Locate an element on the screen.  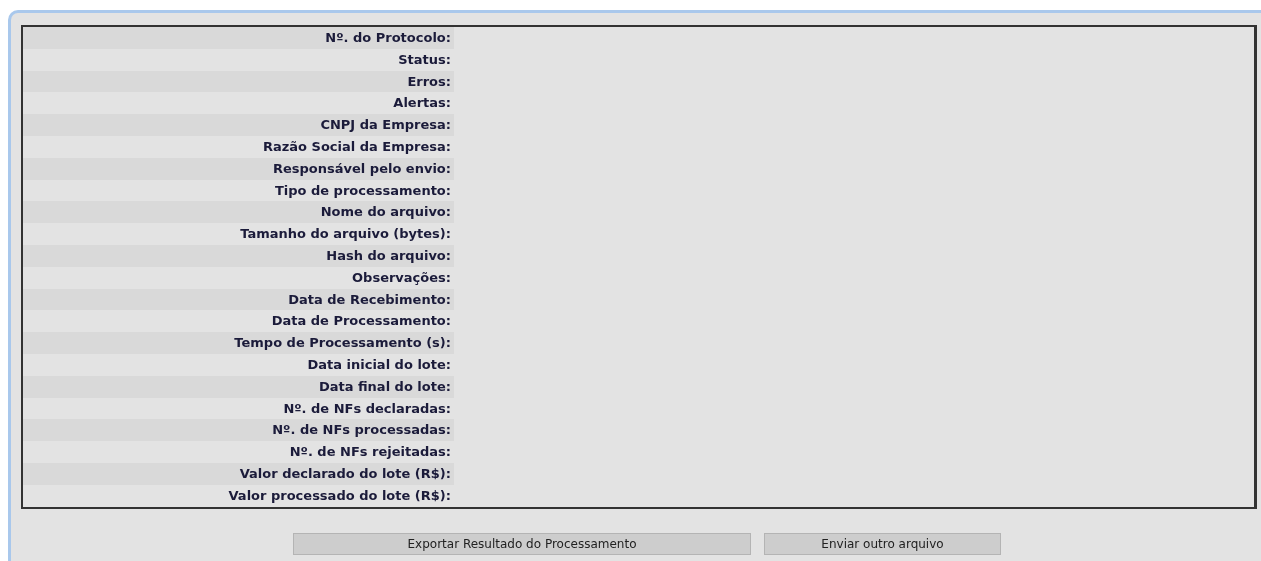
field-label: Nº. de NFs declaradas: is located at coordinates (367, 408).